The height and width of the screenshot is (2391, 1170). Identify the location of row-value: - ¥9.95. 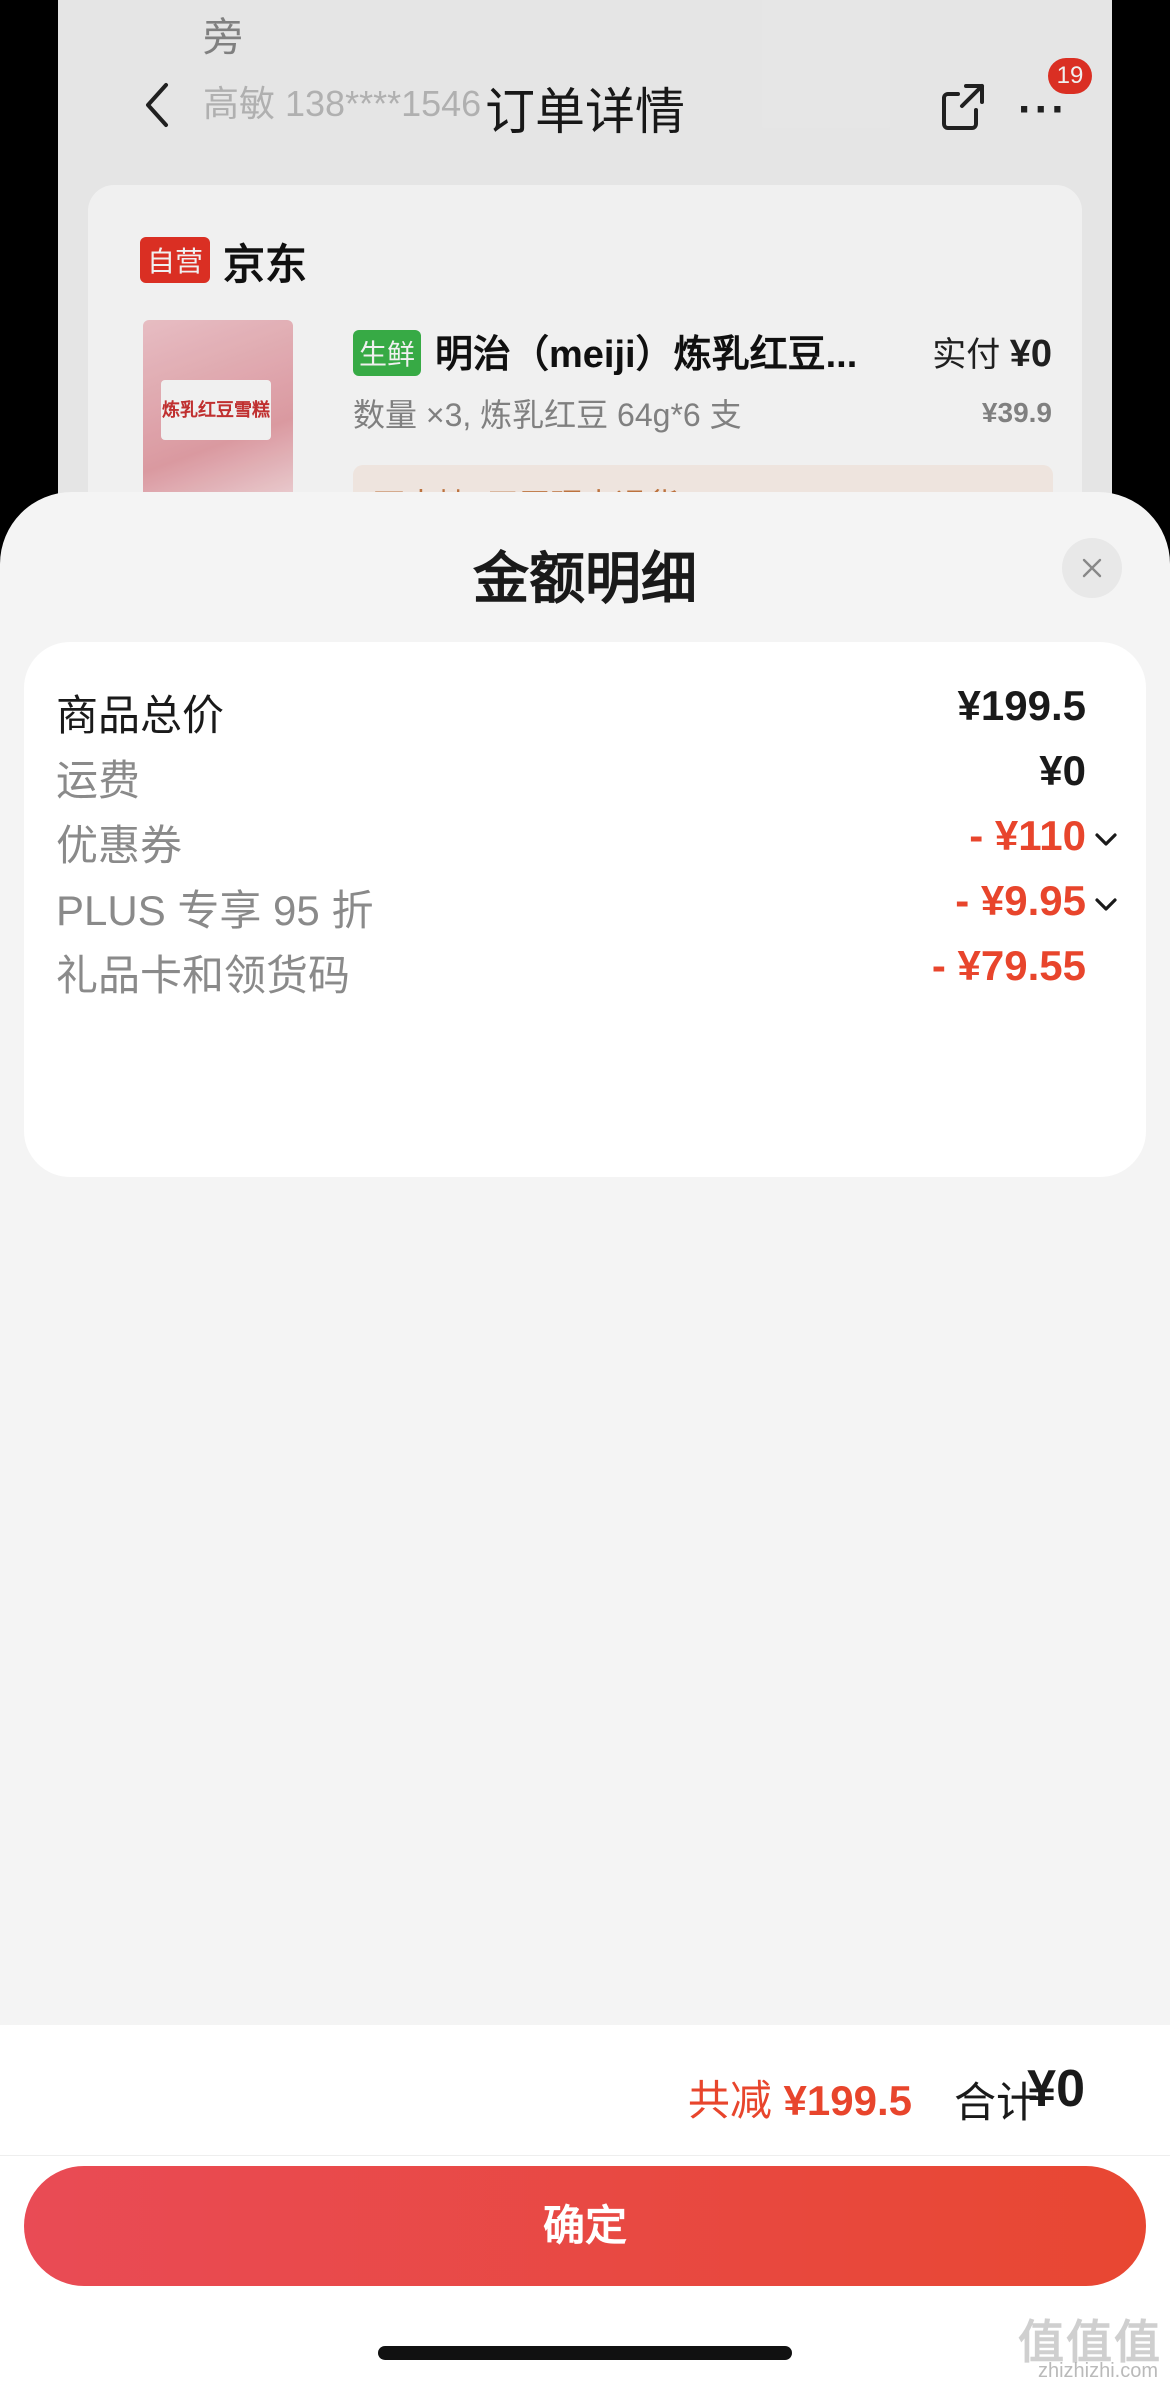
(1020, 900).